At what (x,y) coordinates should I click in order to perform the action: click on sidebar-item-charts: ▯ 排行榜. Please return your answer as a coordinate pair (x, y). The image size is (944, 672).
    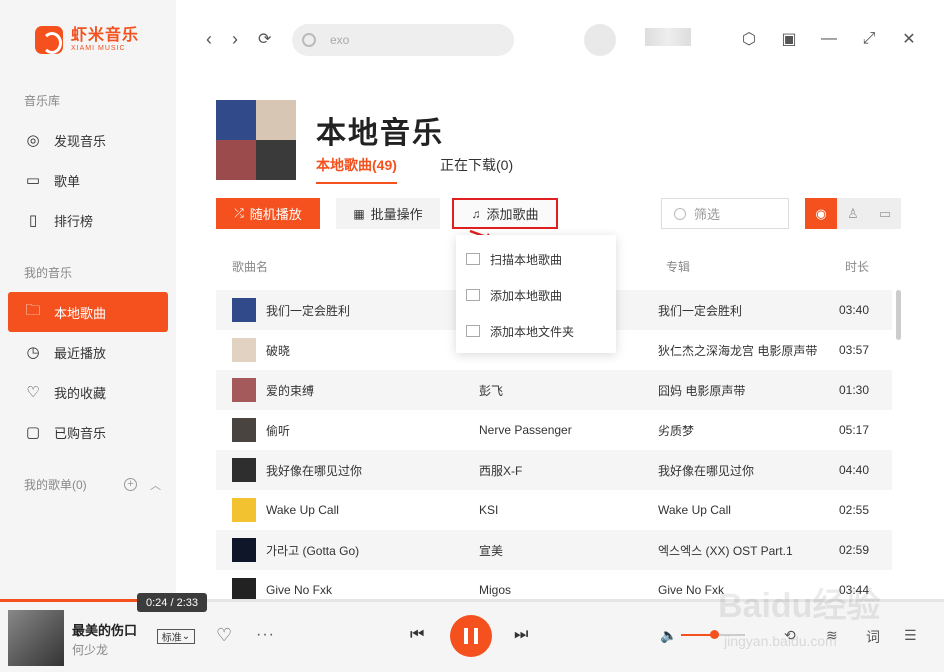
    Looking at the image, I should click on (88, 220).